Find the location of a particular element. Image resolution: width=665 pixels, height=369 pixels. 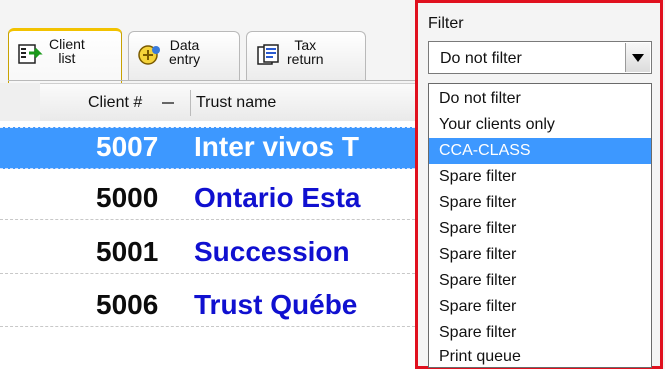

filter-label: Filter is located at coordinates (446, 23).